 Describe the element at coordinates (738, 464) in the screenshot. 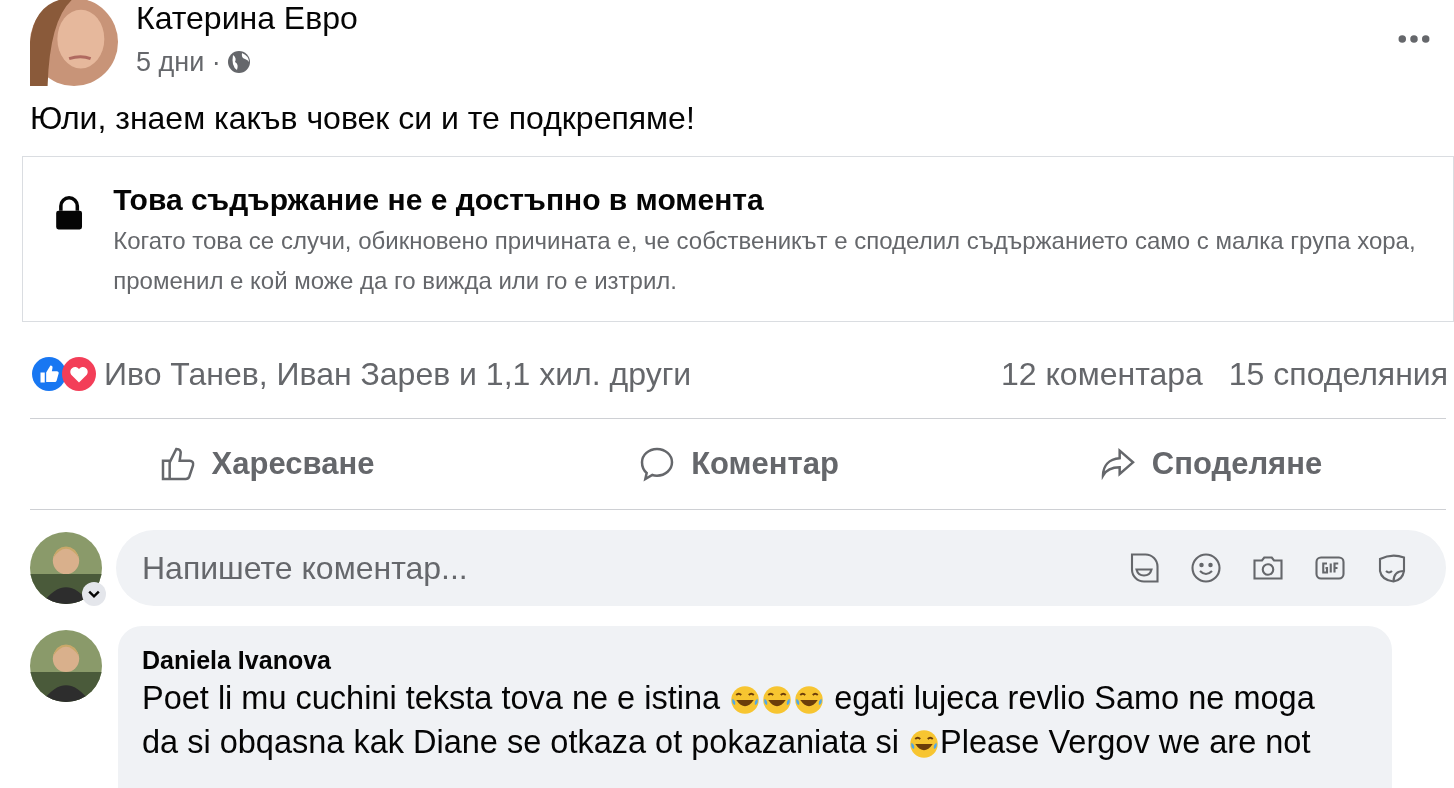

I see `post-action-button: Коментар` at that location.